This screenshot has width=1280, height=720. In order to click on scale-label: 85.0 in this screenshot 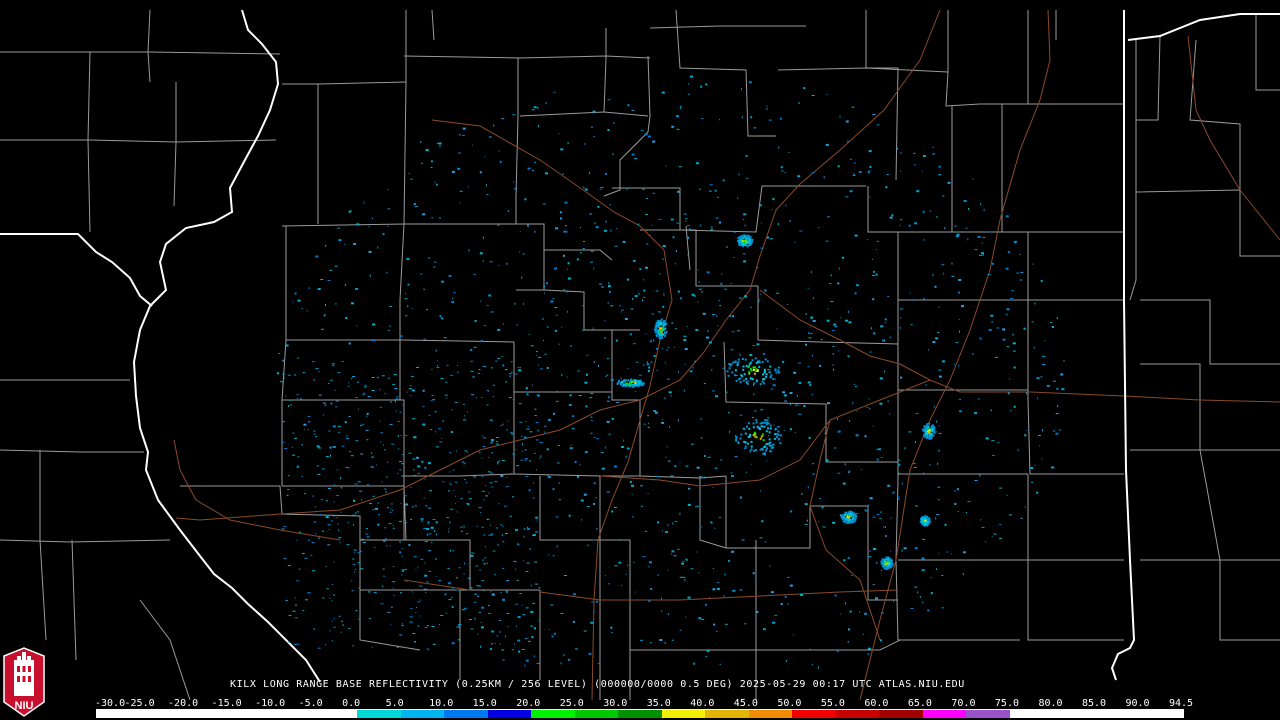, I will do `click(1094, 703)`.